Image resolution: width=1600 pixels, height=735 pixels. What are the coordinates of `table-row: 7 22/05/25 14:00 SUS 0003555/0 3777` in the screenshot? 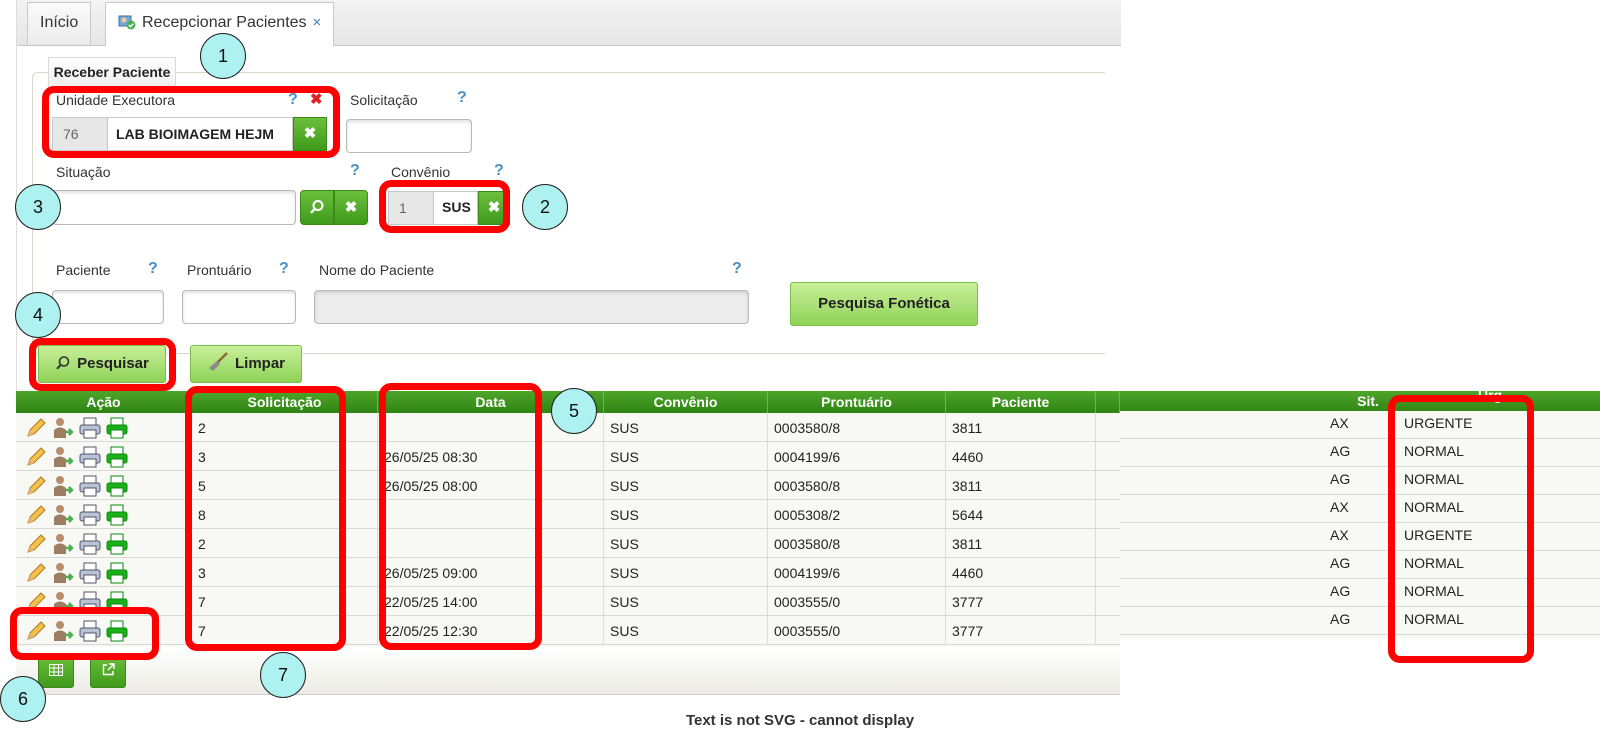 It's located at (568, 601).